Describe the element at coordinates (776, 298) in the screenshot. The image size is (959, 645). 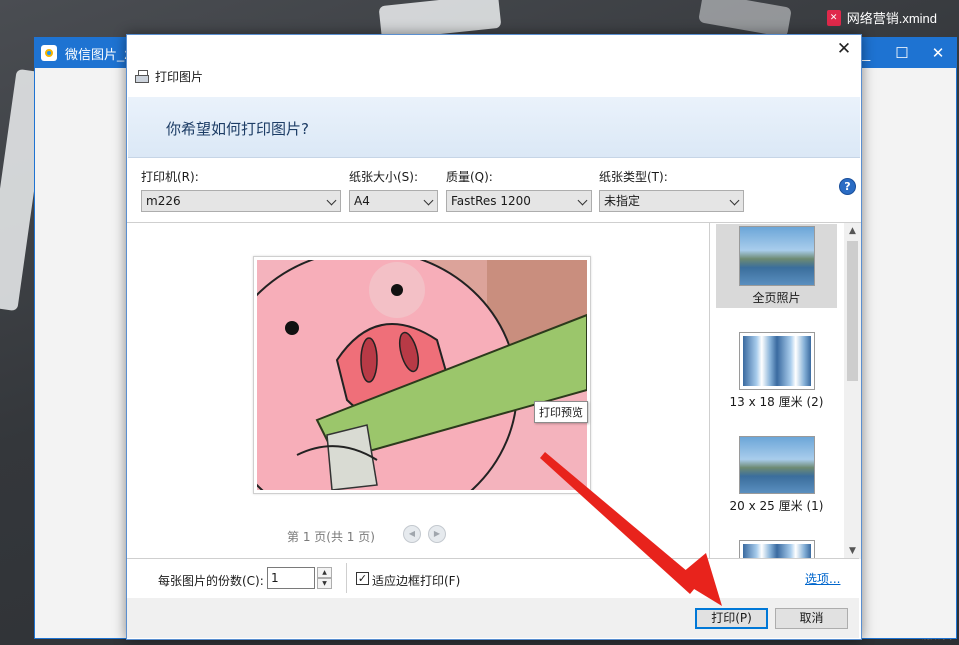
I see `layout-label: 全页照片` at that location.